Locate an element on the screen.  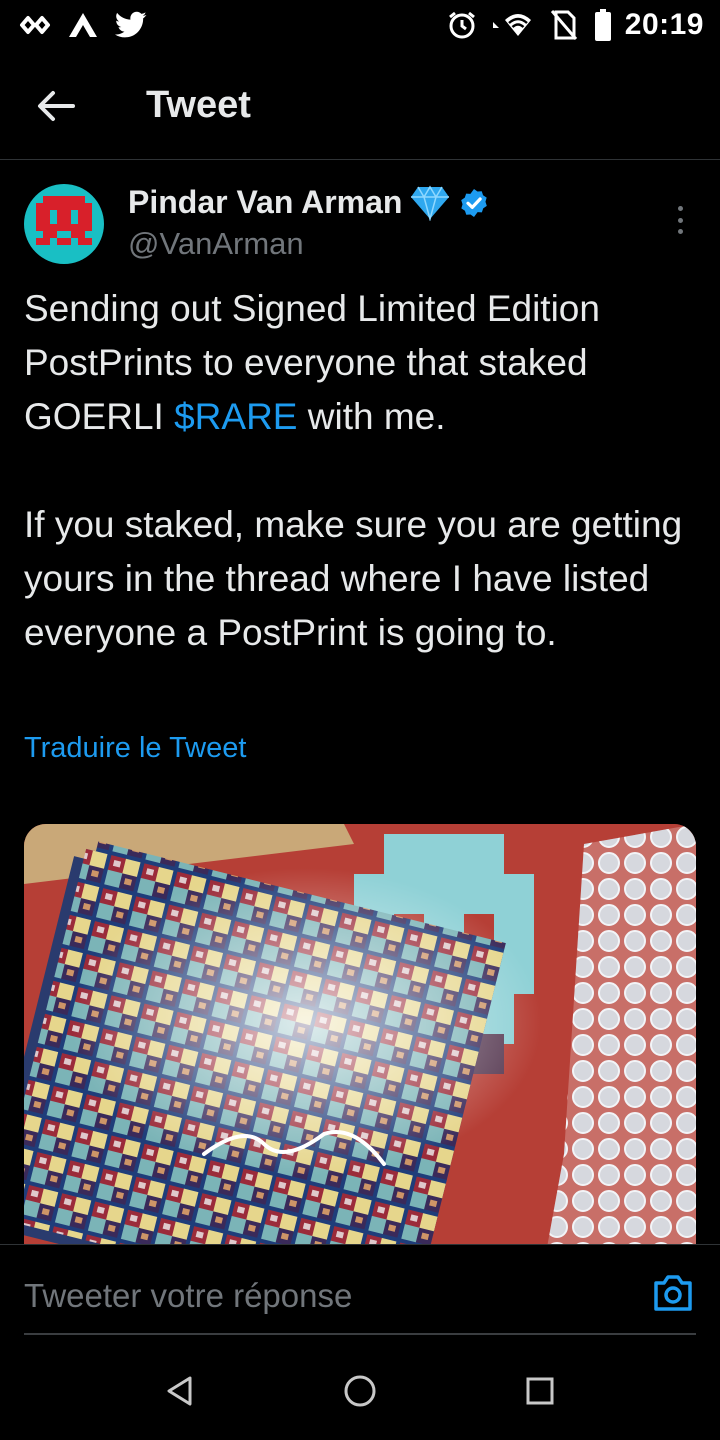
nav-back-button is located at coordinates (180, 1391).